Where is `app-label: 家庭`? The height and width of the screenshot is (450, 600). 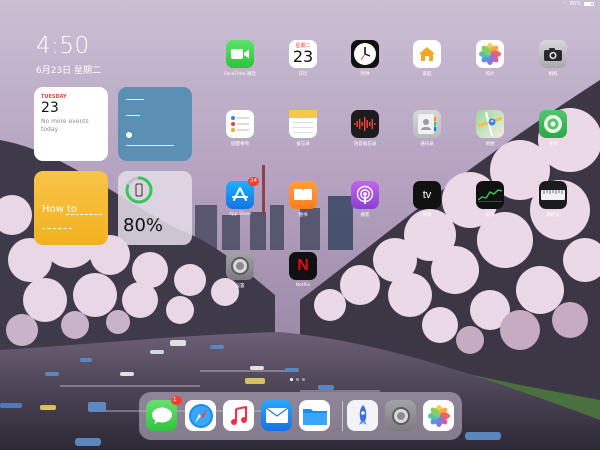
app-label: 家庭 is located at coordinates (427, 74).